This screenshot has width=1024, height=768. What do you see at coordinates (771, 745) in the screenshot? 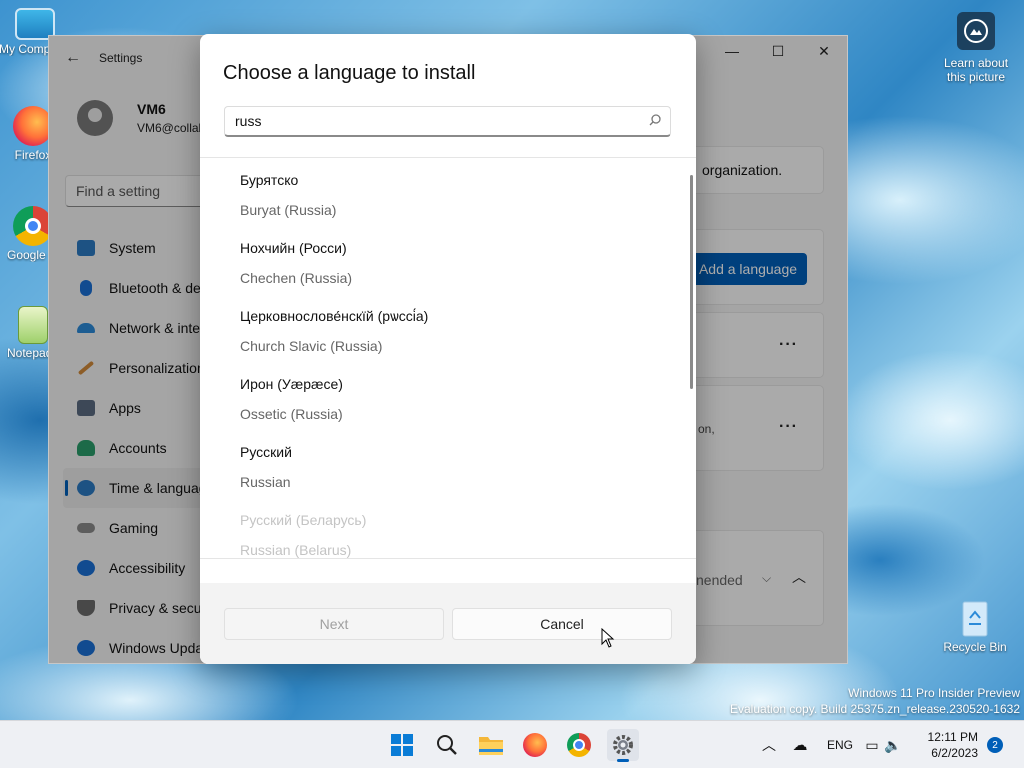
I see `chevron-up-icon: ︿` at bounding box center [771, 745].